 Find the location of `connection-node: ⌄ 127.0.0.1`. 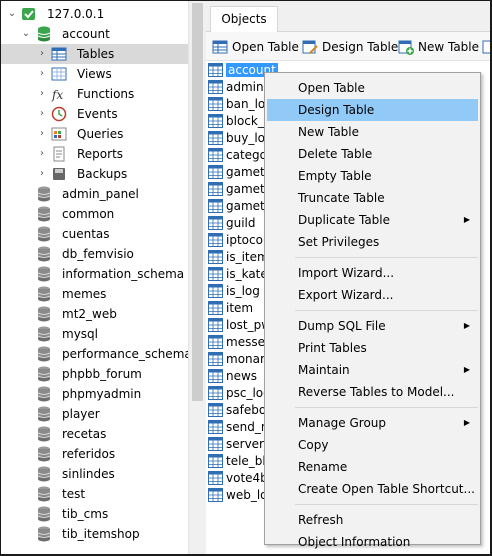

connection-node: ⌄ 127.0.0.1 is located at coordinates (94, 14).